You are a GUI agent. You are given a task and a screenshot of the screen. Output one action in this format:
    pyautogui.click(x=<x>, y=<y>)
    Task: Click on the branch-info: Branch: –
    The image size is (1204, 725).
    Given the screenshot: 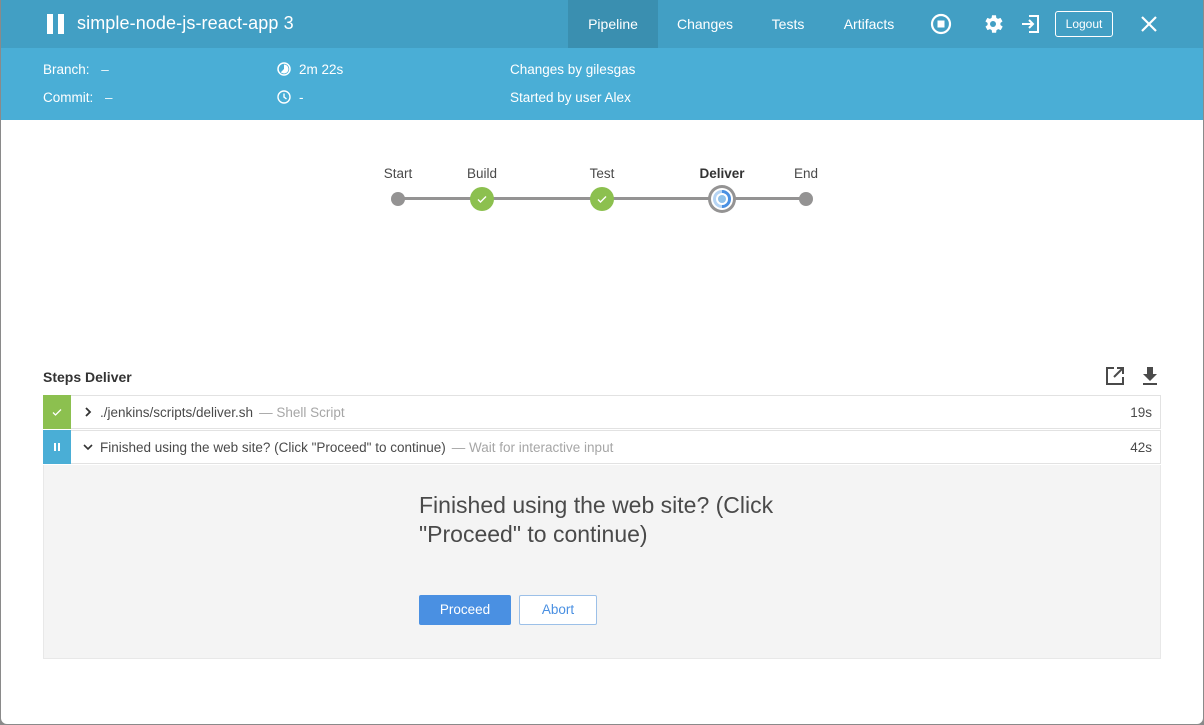 What is the action you would take?
    pyautogui.click(x=76, y=69)
    